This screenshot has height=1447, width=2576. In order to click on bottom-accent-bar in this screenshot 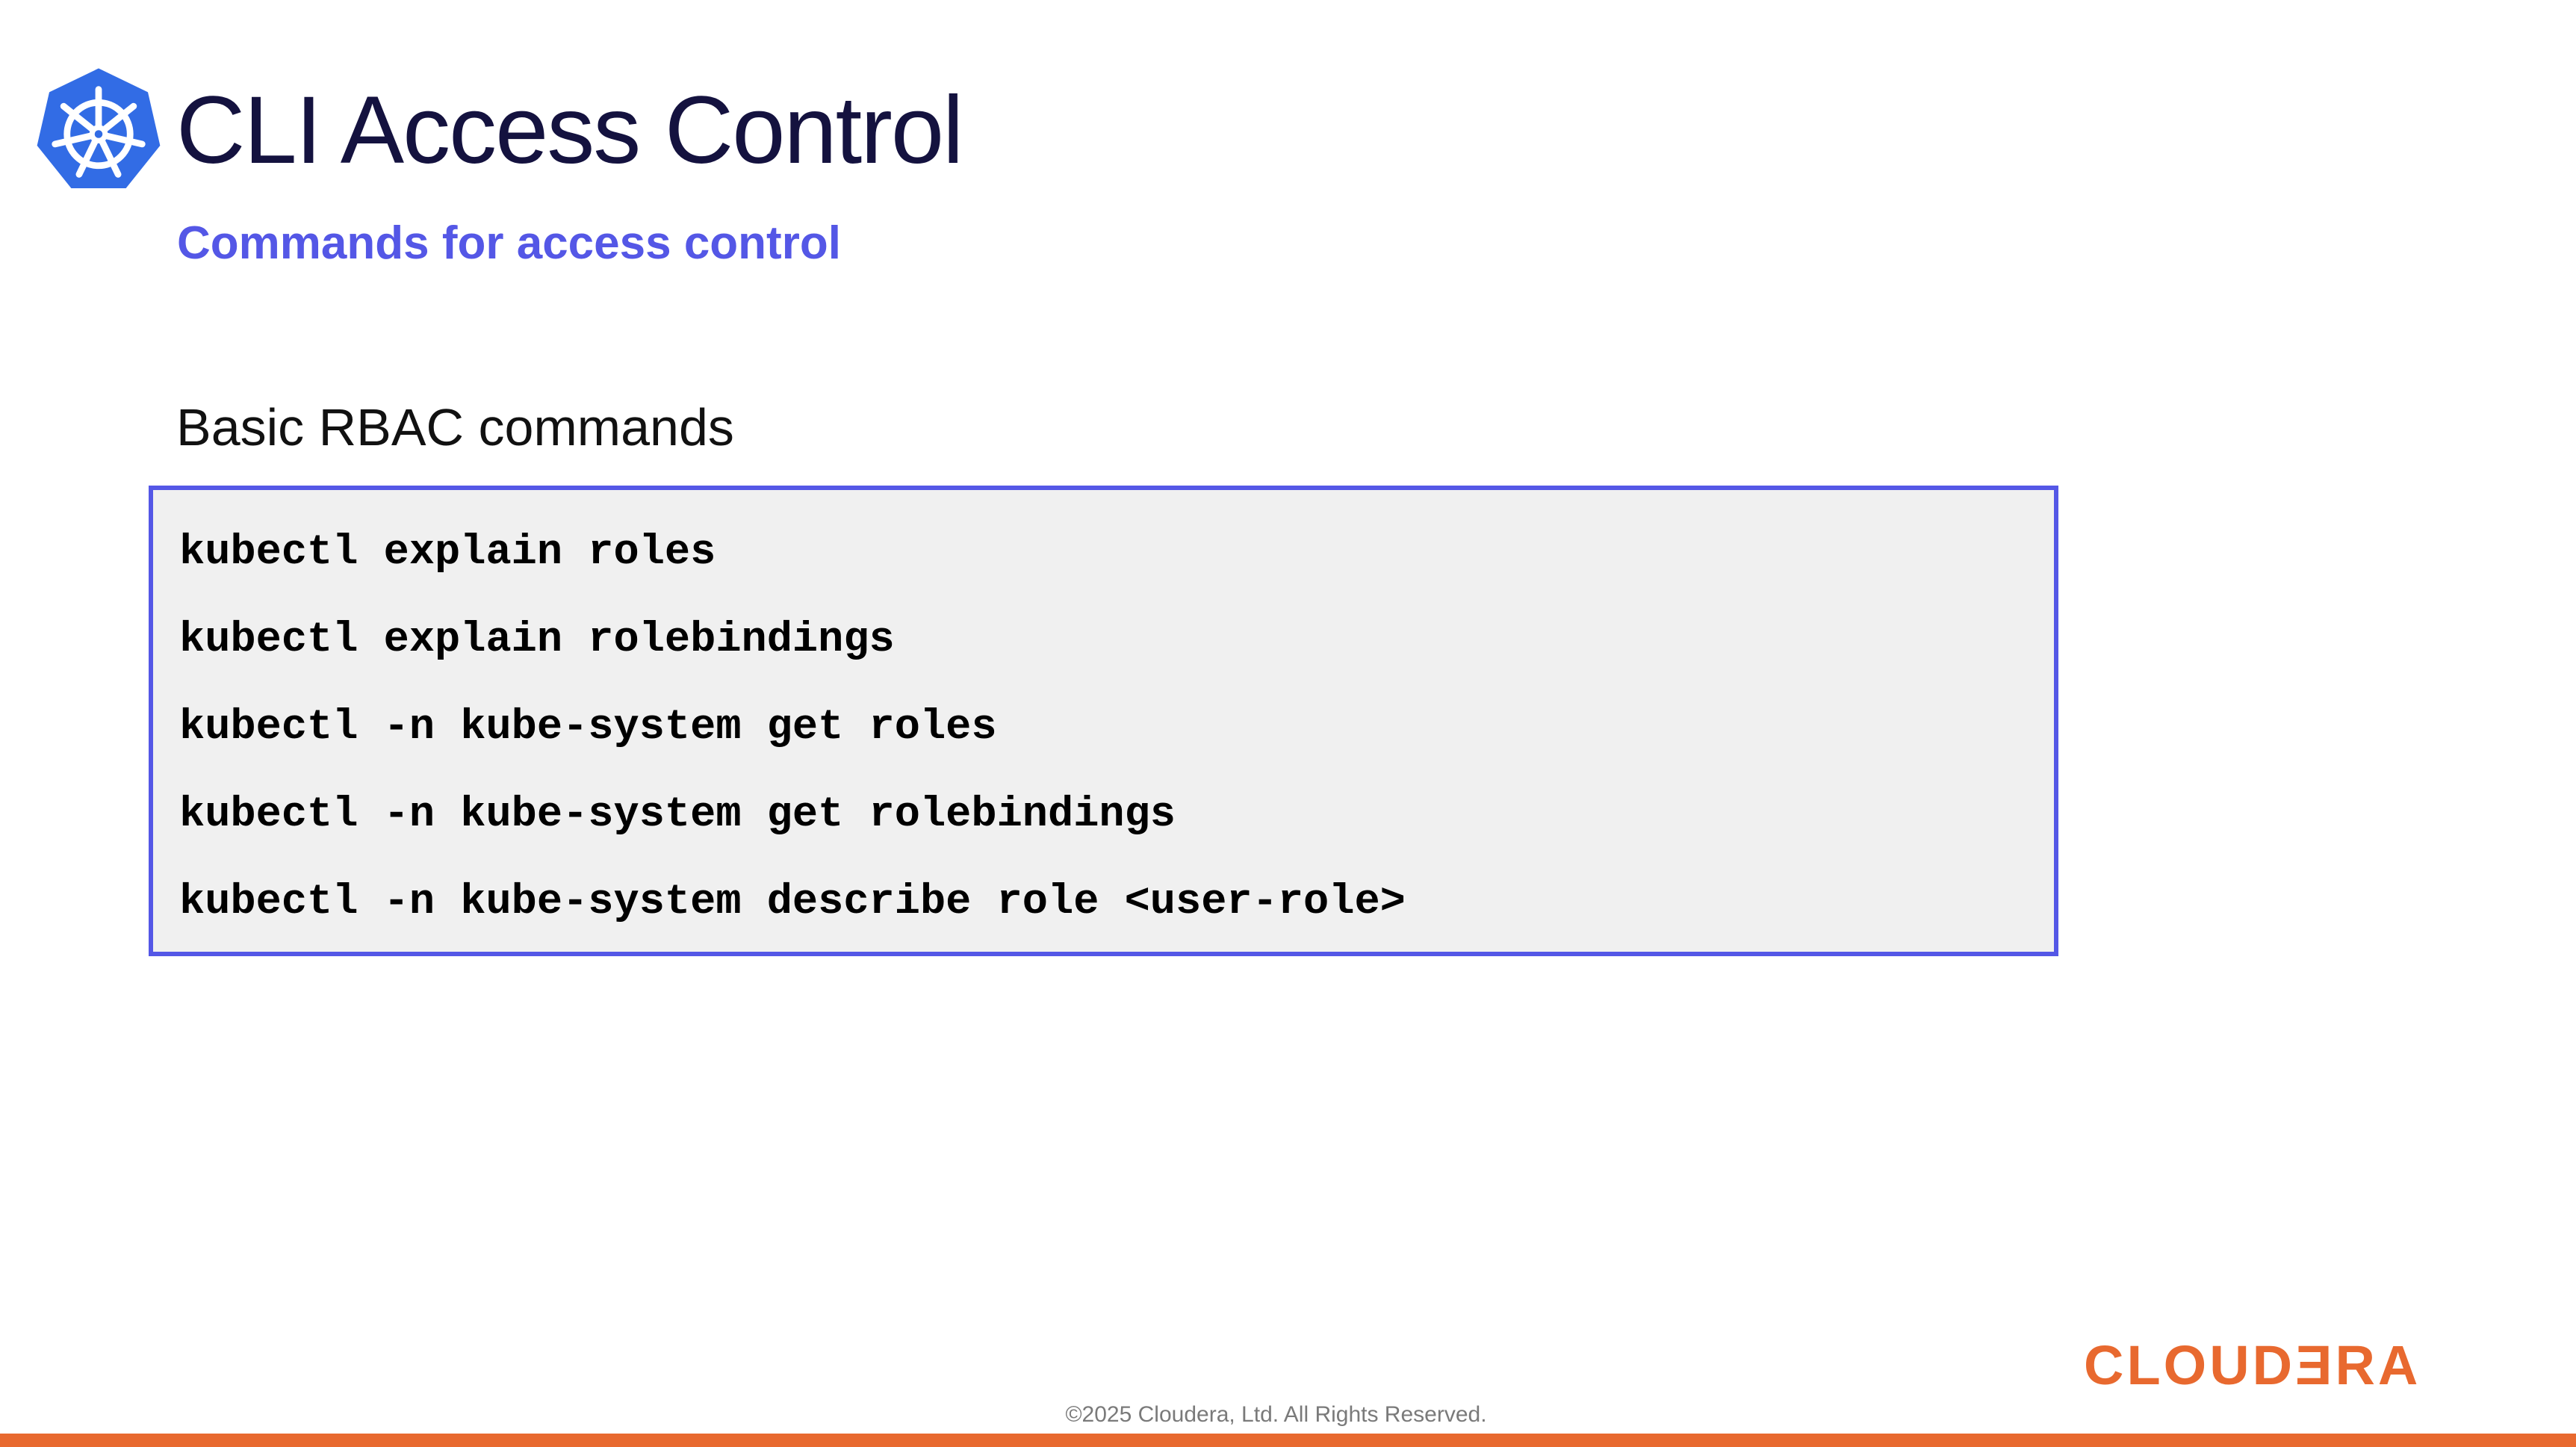, I will do `click(1288, 1440)`.